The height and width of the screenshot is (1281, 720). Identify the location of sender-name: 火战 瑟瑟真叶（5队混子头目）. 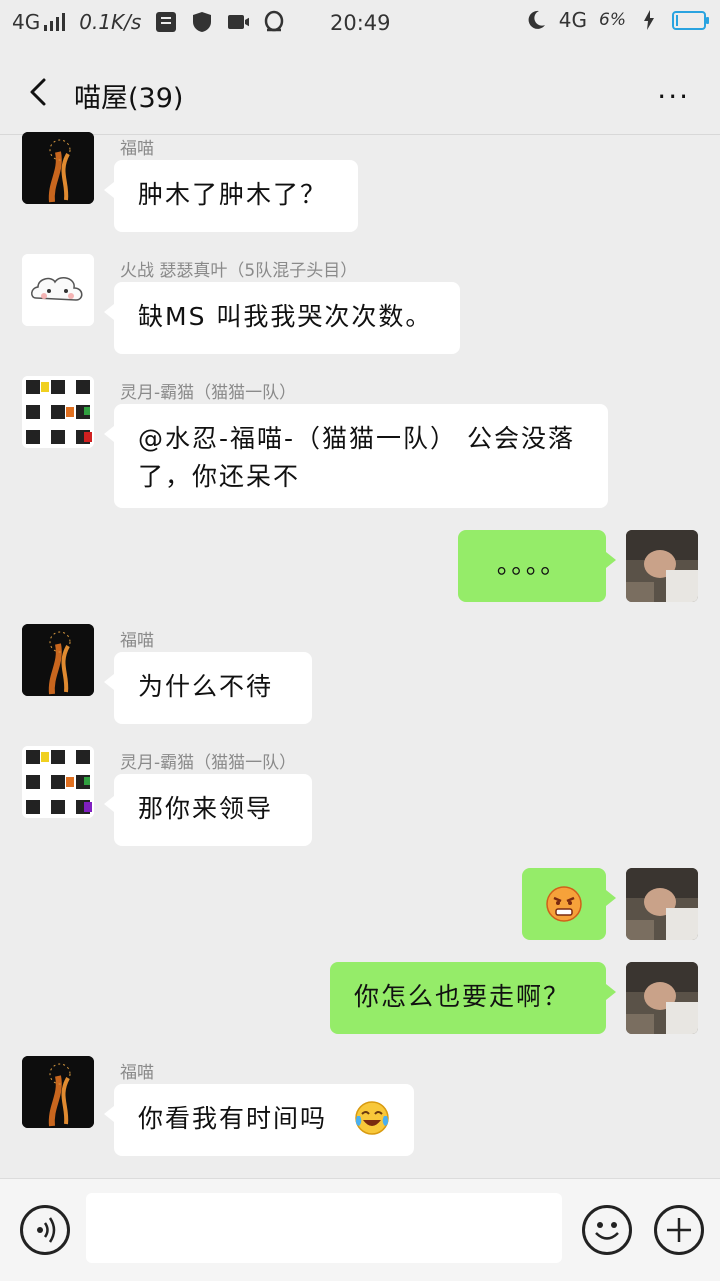
(239, 271).